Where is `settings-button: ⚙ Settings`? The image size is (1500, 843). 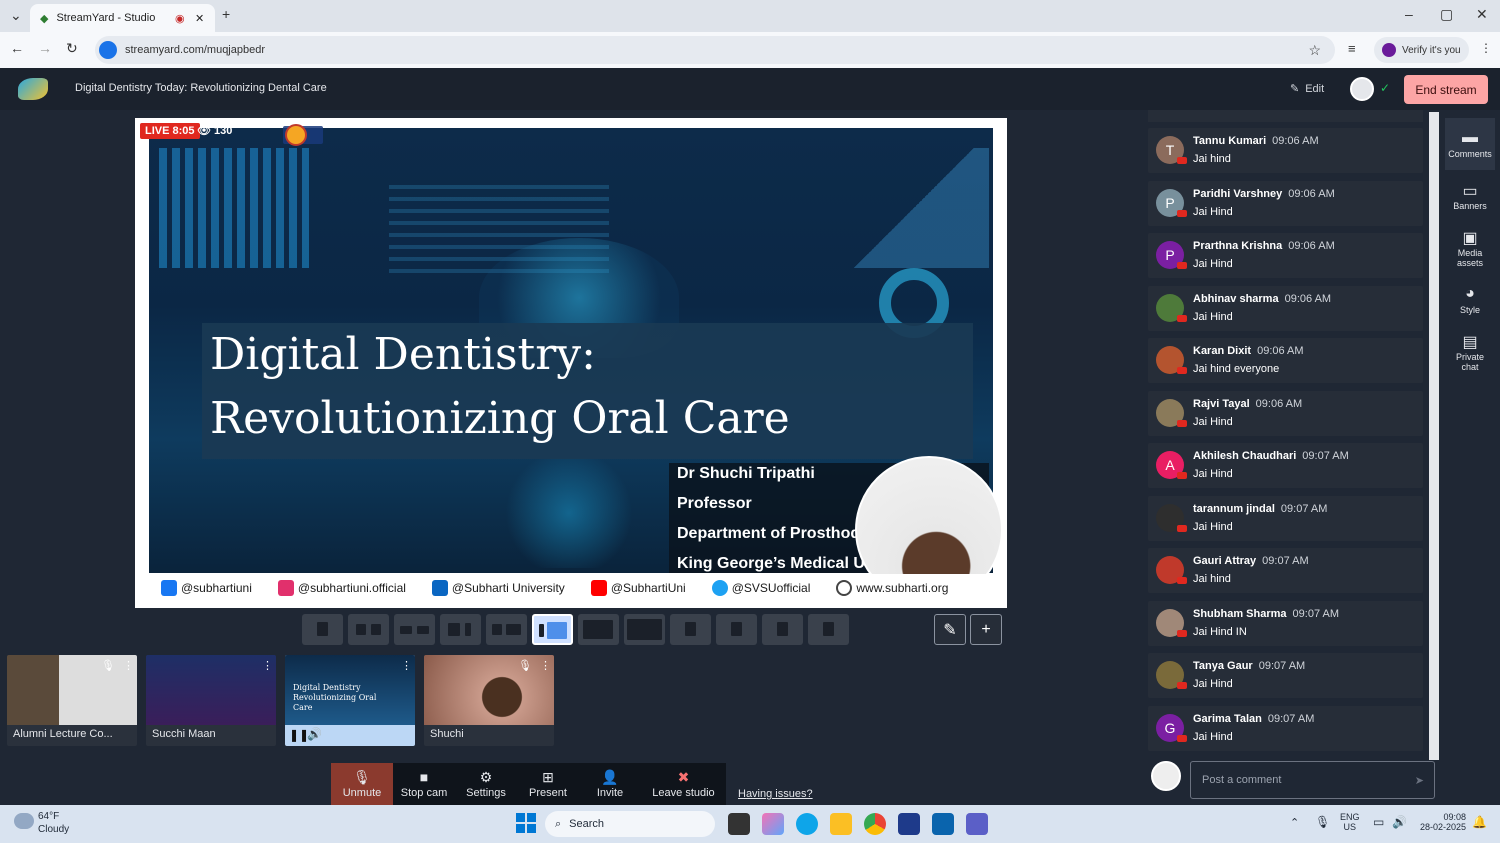 settings-button: ⚙ Settings is located at coordinates (486, 784).